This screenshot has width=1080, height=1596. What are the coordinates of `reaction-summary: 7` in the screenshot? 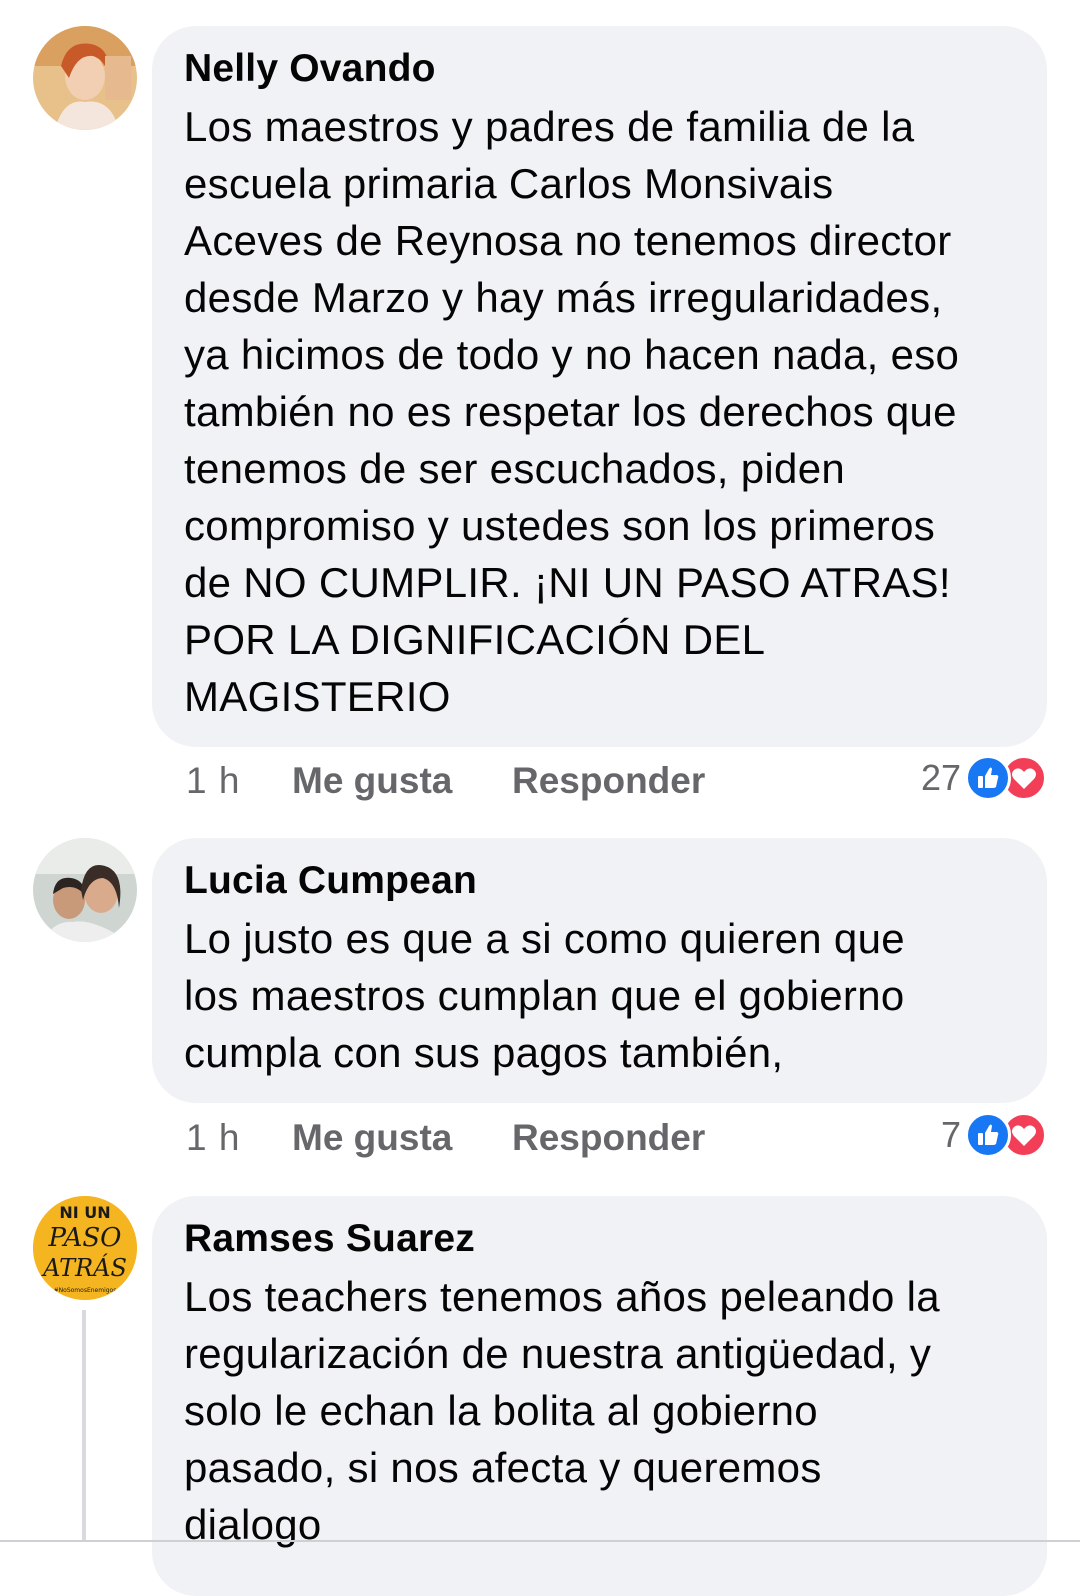 It's located at (993, 1135).